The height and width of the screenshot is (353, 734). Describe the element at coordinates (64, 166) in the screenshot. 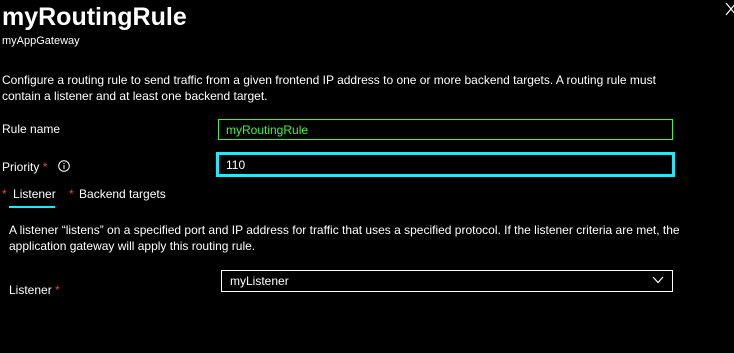

I see `info-icon` at that location.